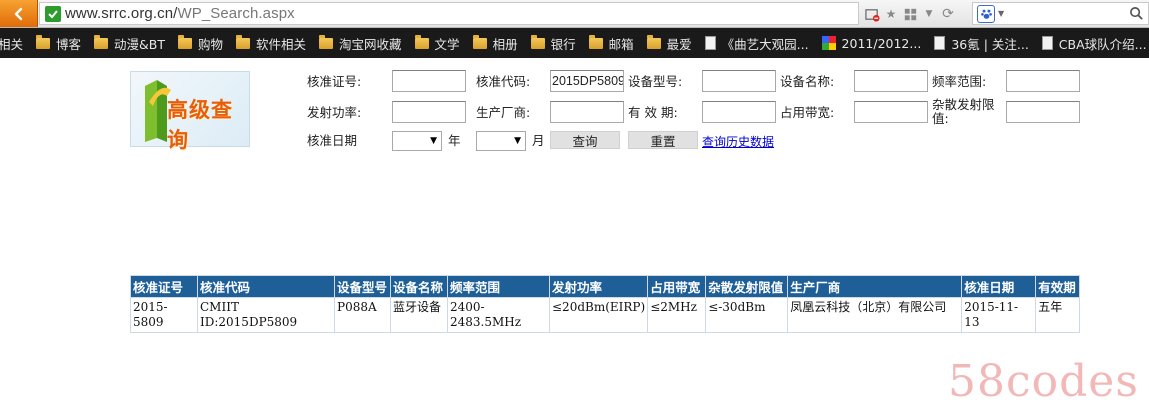 Image resolution: width=1149 pixels, height=415 pixels. Describe the element at coordinates (679, 44) in the screenshot. I see `bookmark-label: 最爱` at that location.